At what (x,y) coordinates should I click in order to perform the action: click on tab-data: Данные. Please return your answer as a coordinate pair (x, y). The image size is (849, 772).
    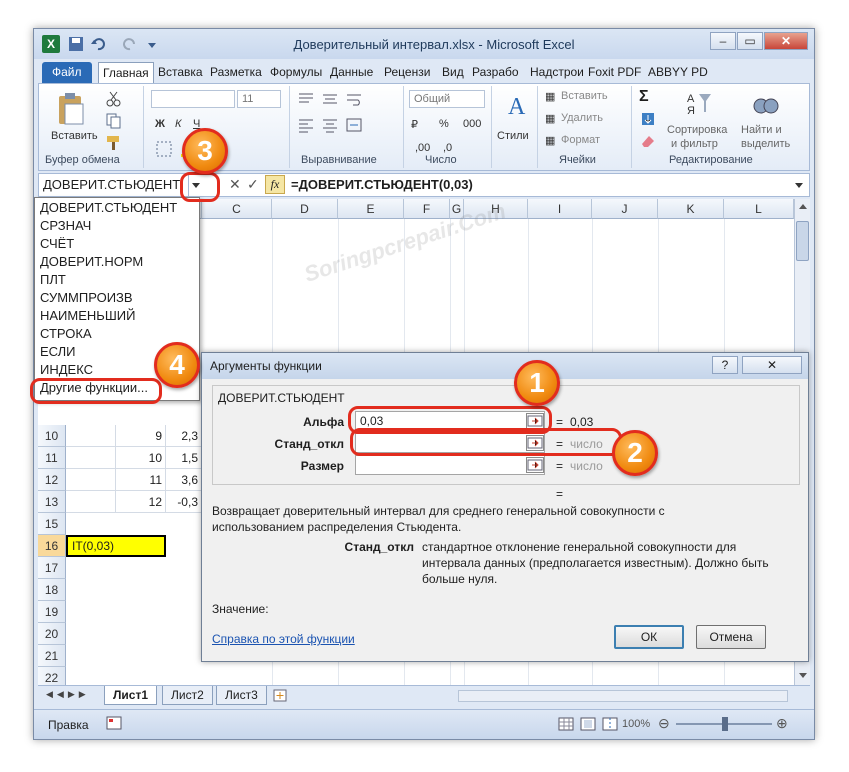
    Looking at the image, I should click on (351, 72).